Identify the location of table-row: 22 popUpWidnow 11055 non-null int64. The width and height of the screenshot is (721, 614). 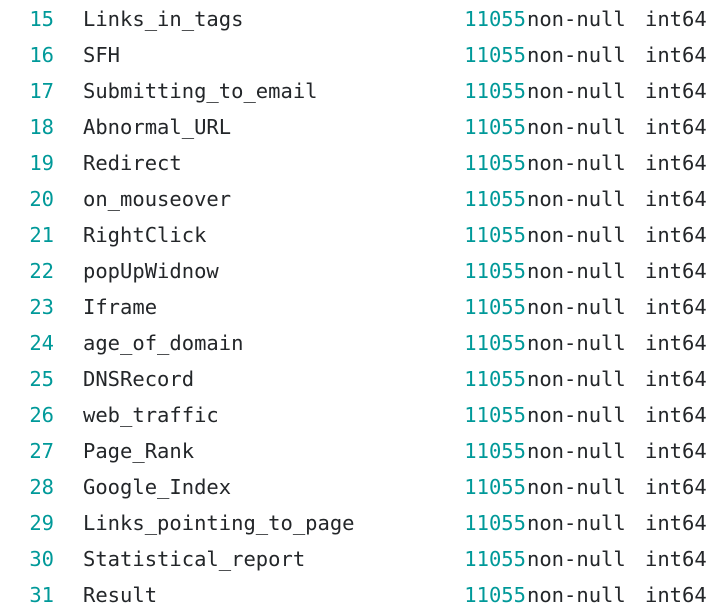
(360, 271).